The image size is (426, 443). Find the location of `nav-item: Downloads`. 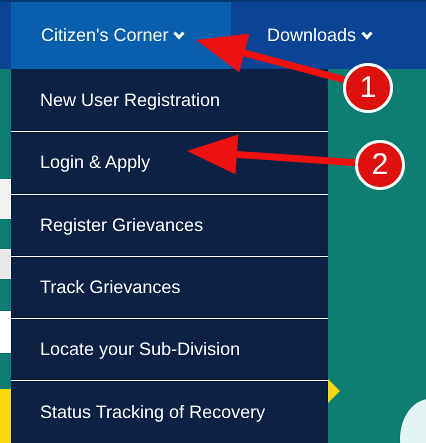

nav-item: Downloads is located at coordinates (320, 35).